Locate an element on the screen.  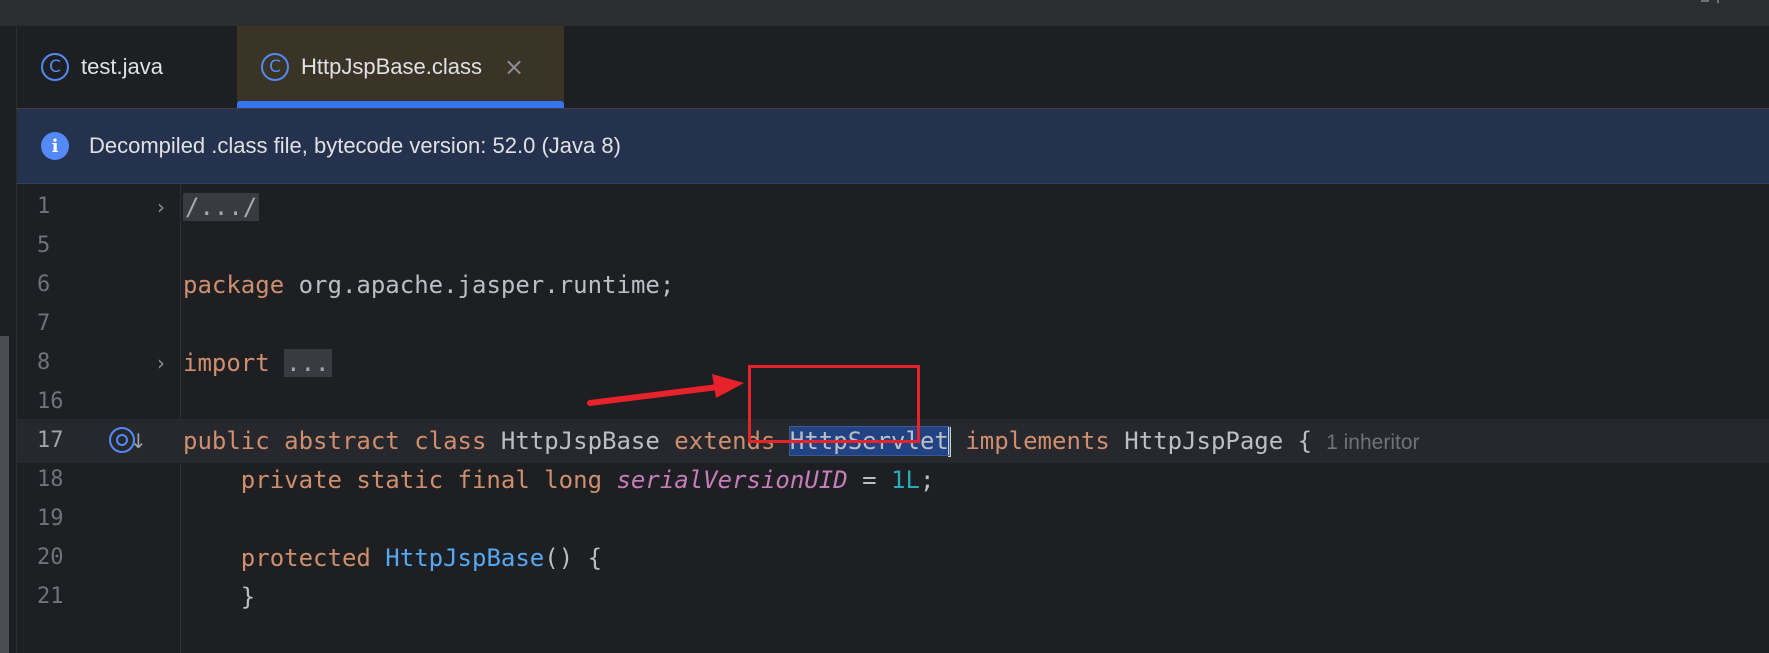
line-number: 5 is located at coordinates (44, 245).